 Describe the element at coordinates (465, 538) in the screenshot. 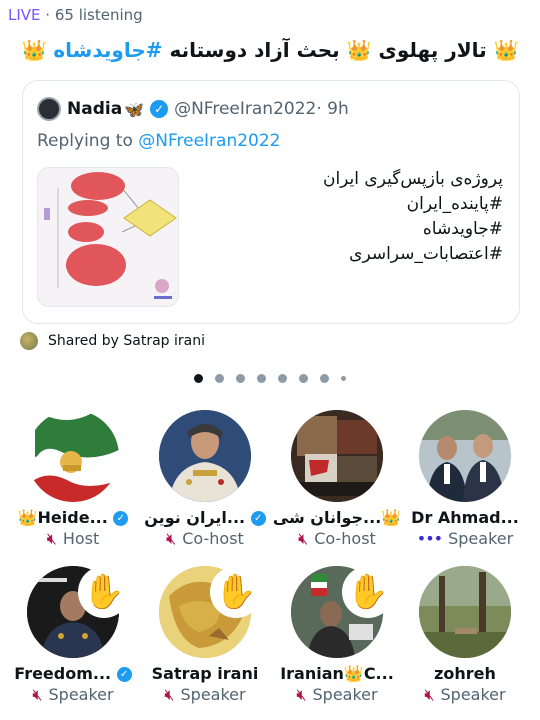

I see `participant-role: ••• Speaker` at that location.